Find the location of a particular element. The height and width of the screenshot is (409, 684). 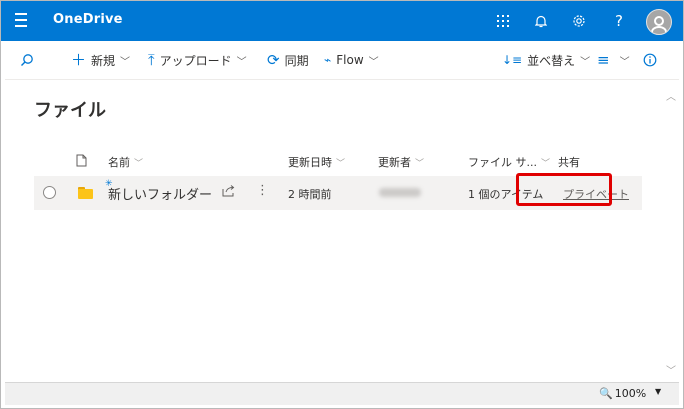

column-header-modified-label: 更新日時 is located at coordinates (310, 162).